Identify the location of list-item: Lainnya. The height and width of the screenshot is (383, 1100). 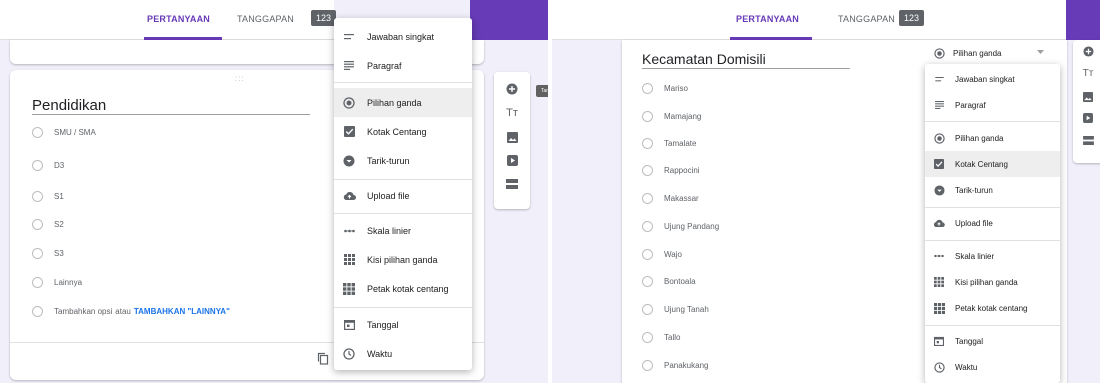
(57, 282).